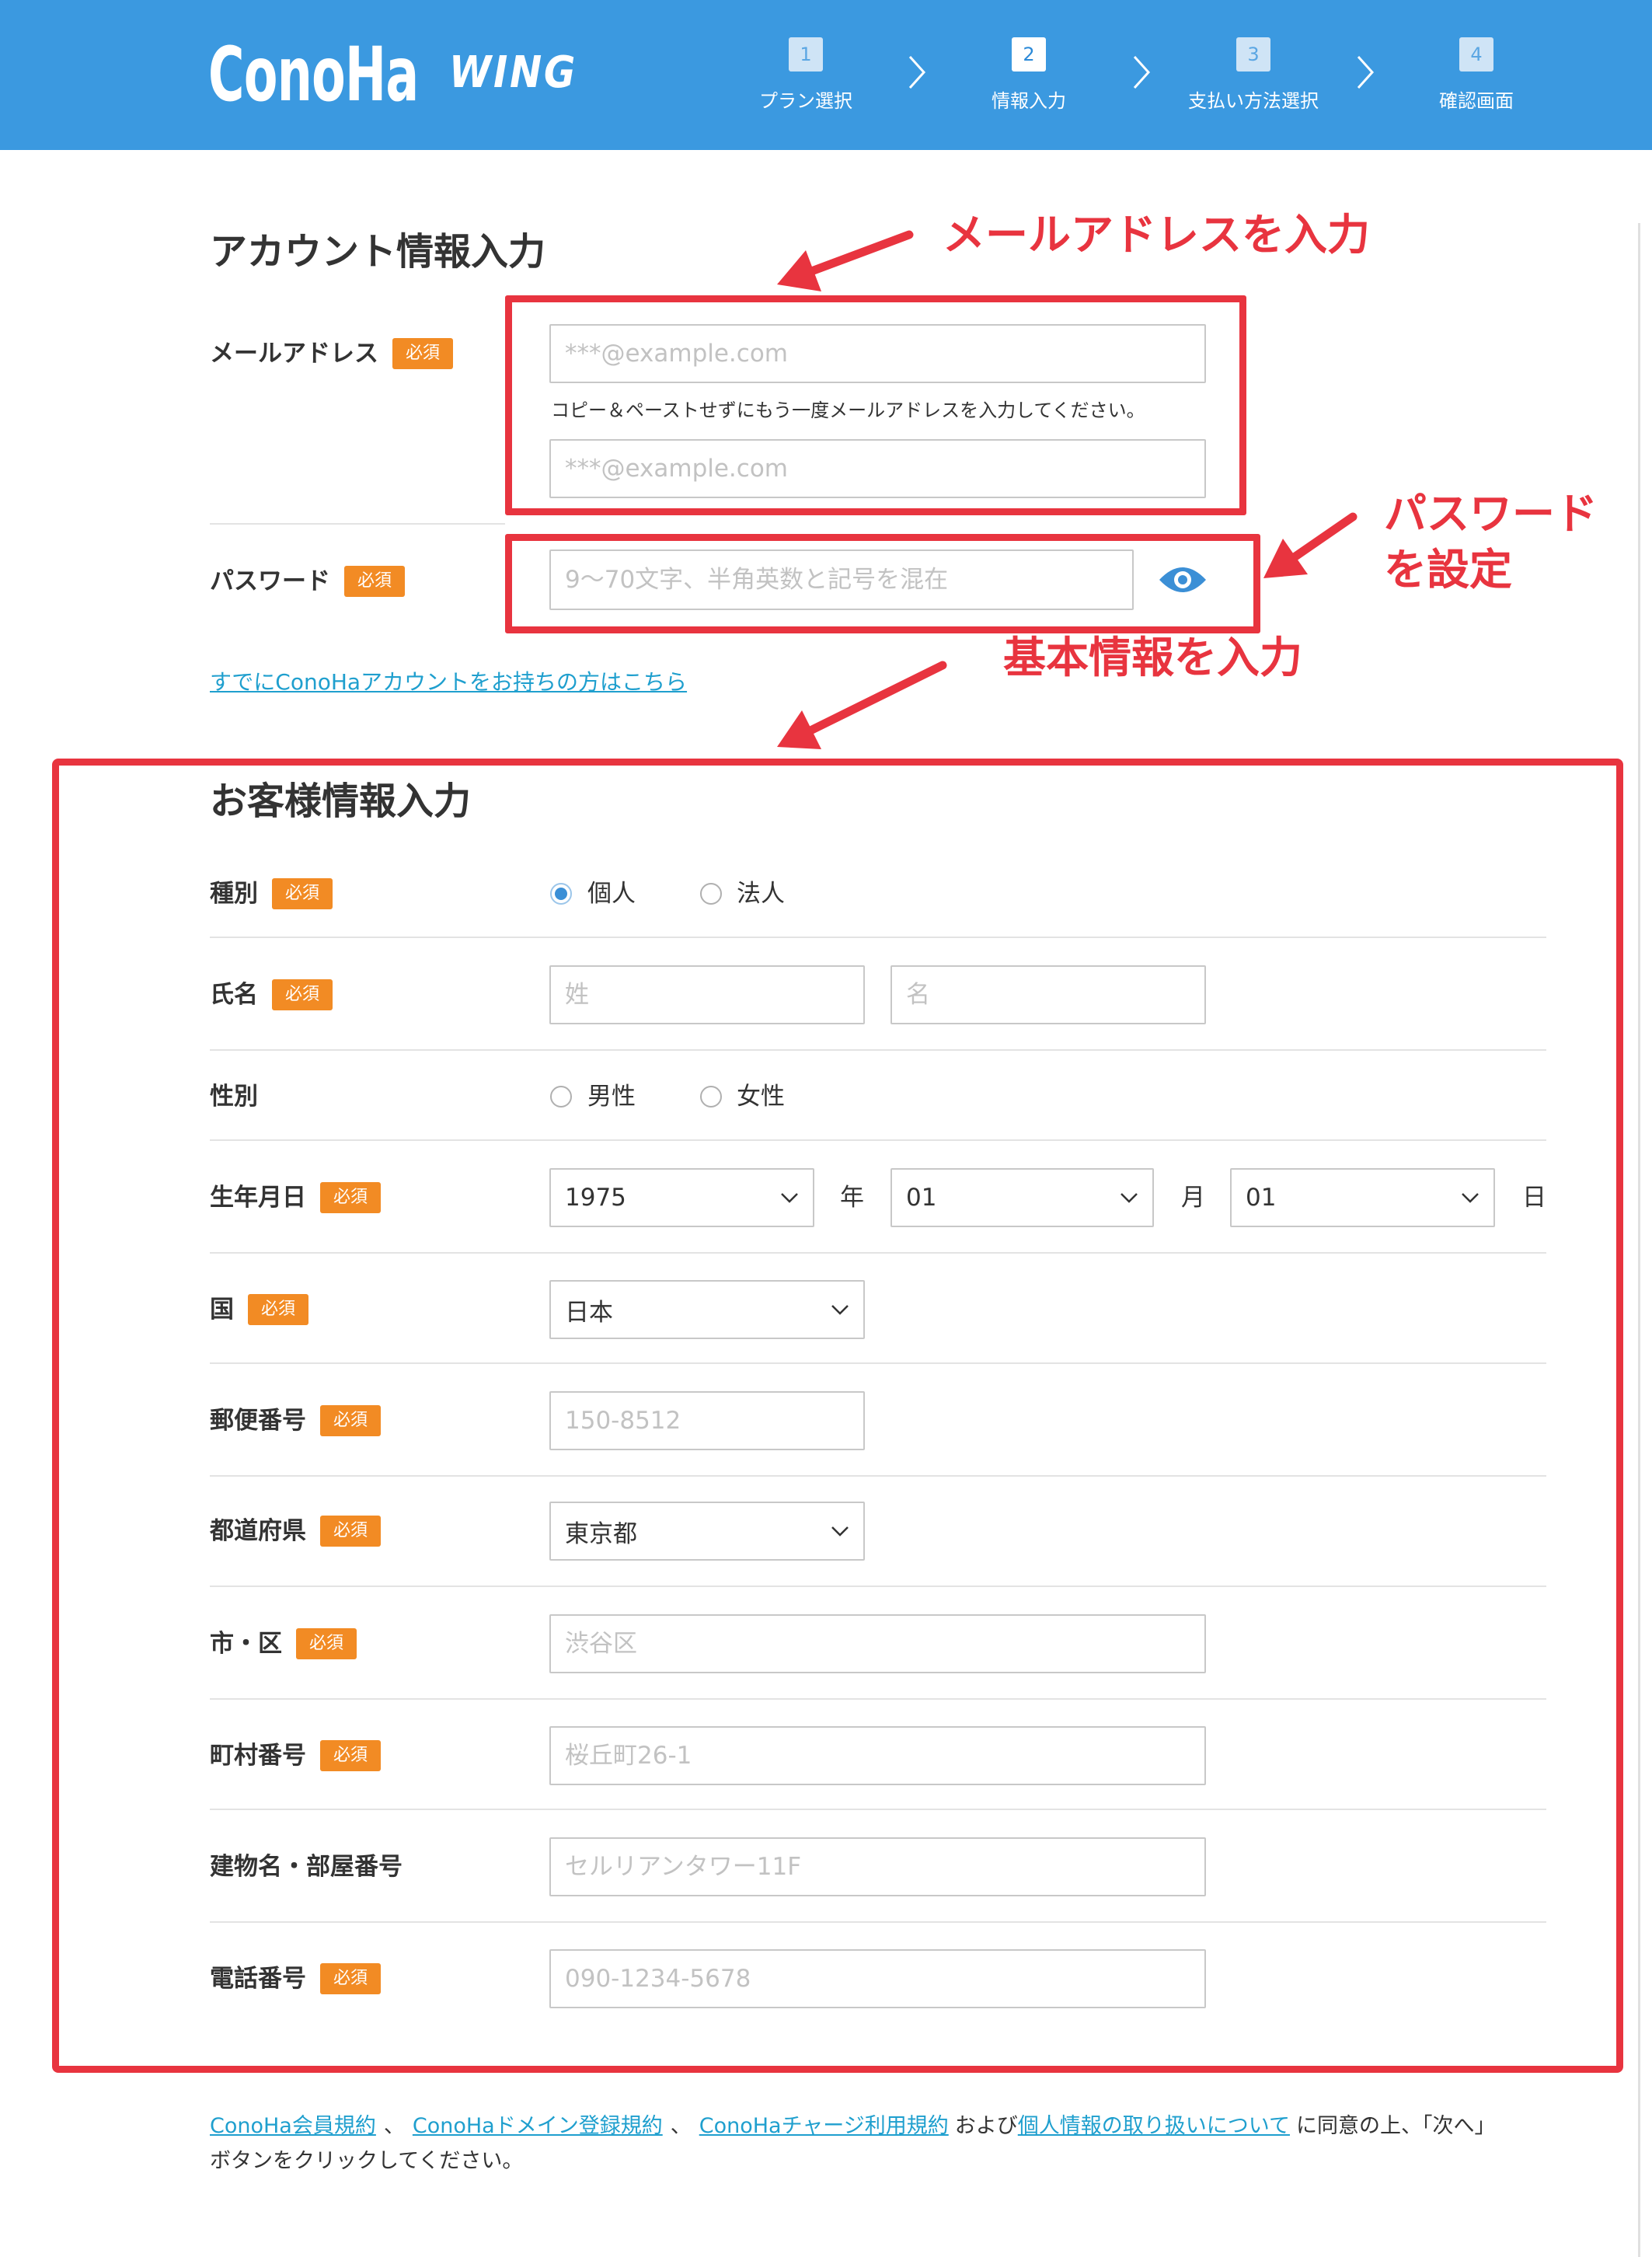 This screenshot has width=1652, height=2257. What do you see at coordinates (357, 524) in the screenshot?
I see `divider` at bounding box center [357, 524].